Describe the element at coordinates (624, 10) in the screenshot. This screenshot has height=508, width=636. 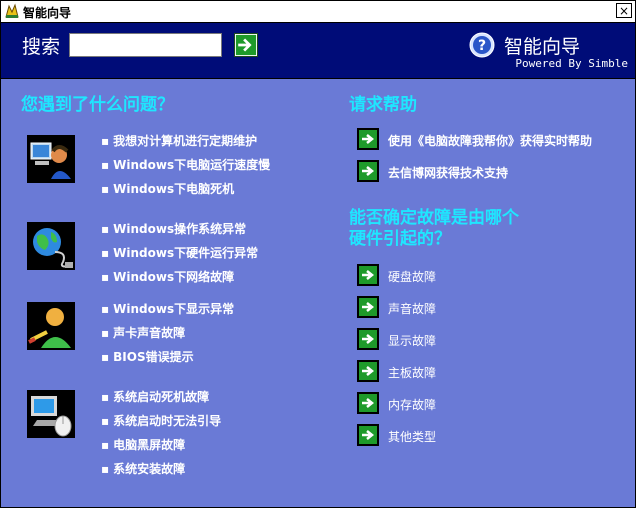
I see `close-button: ×` at that location.